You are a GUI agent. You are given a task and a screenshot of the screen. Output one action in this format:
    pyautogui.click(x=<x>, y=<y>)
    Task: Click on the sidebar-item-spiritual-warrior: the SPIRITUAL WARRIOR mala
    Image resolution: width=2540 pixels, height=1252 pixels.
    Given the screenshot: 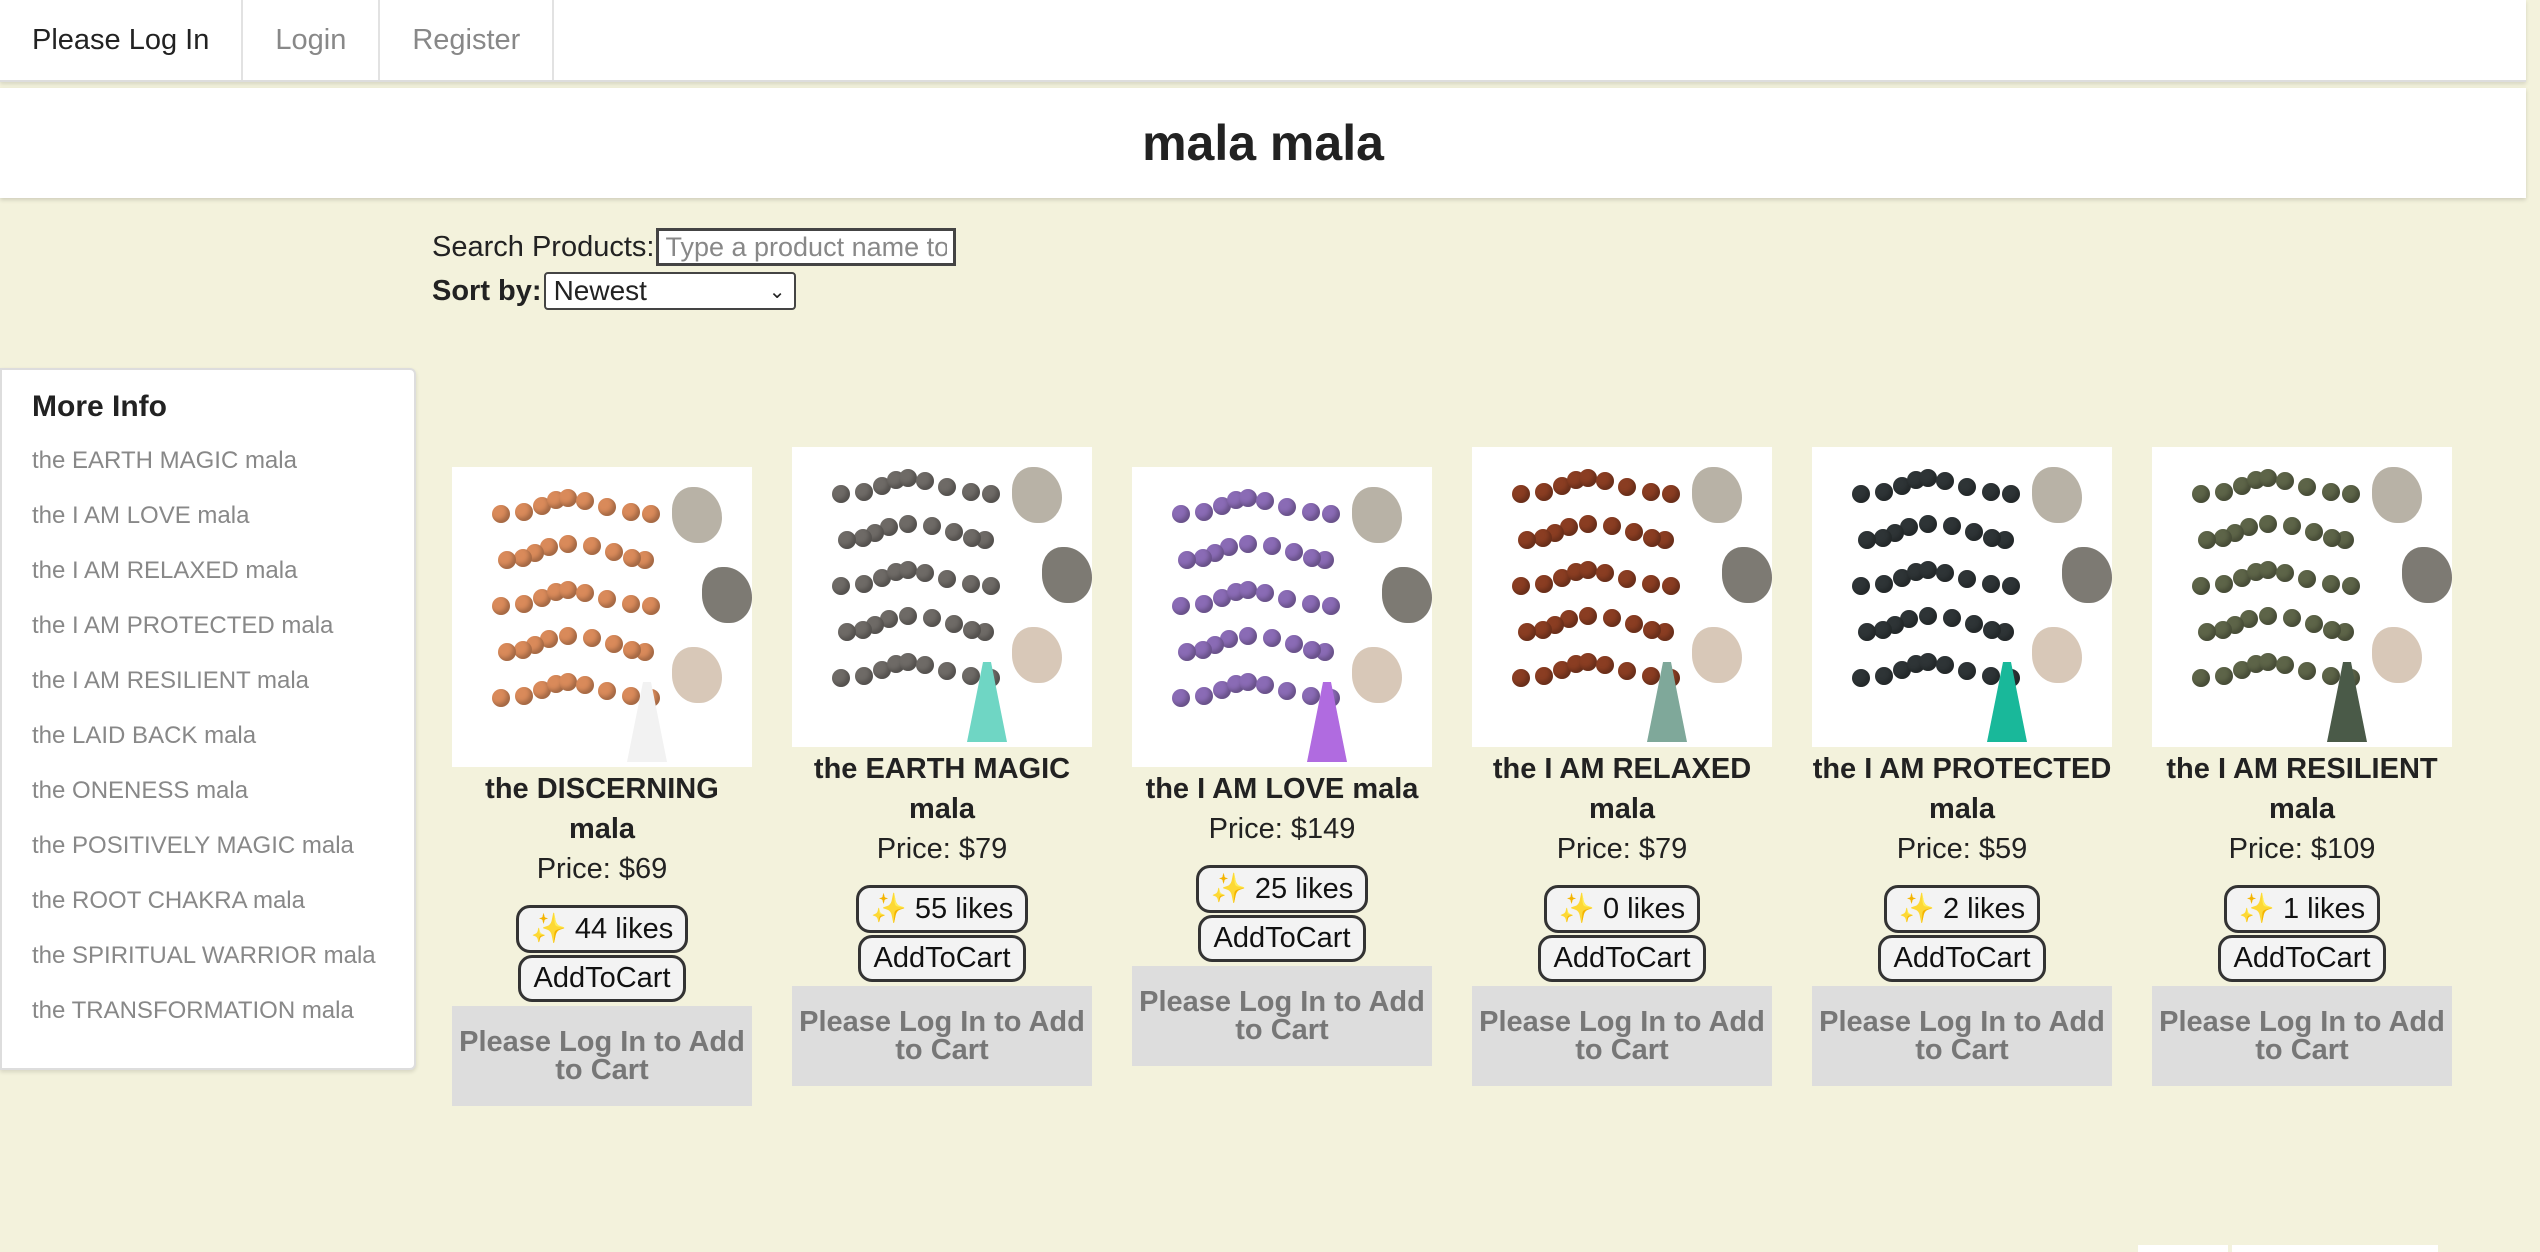 What is the action you would take?
    pyautogui.click(x=223, y=968)
    